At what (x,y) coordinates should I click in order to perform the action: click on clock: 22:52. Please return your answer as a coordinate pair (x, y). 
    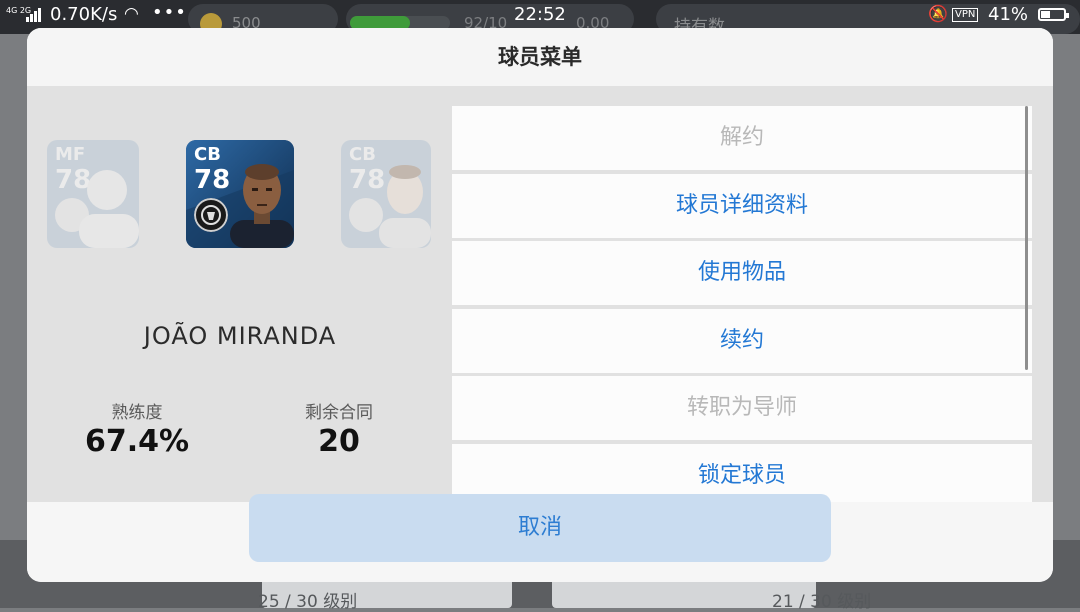
    Looking at the image, I should click on (540, 14).